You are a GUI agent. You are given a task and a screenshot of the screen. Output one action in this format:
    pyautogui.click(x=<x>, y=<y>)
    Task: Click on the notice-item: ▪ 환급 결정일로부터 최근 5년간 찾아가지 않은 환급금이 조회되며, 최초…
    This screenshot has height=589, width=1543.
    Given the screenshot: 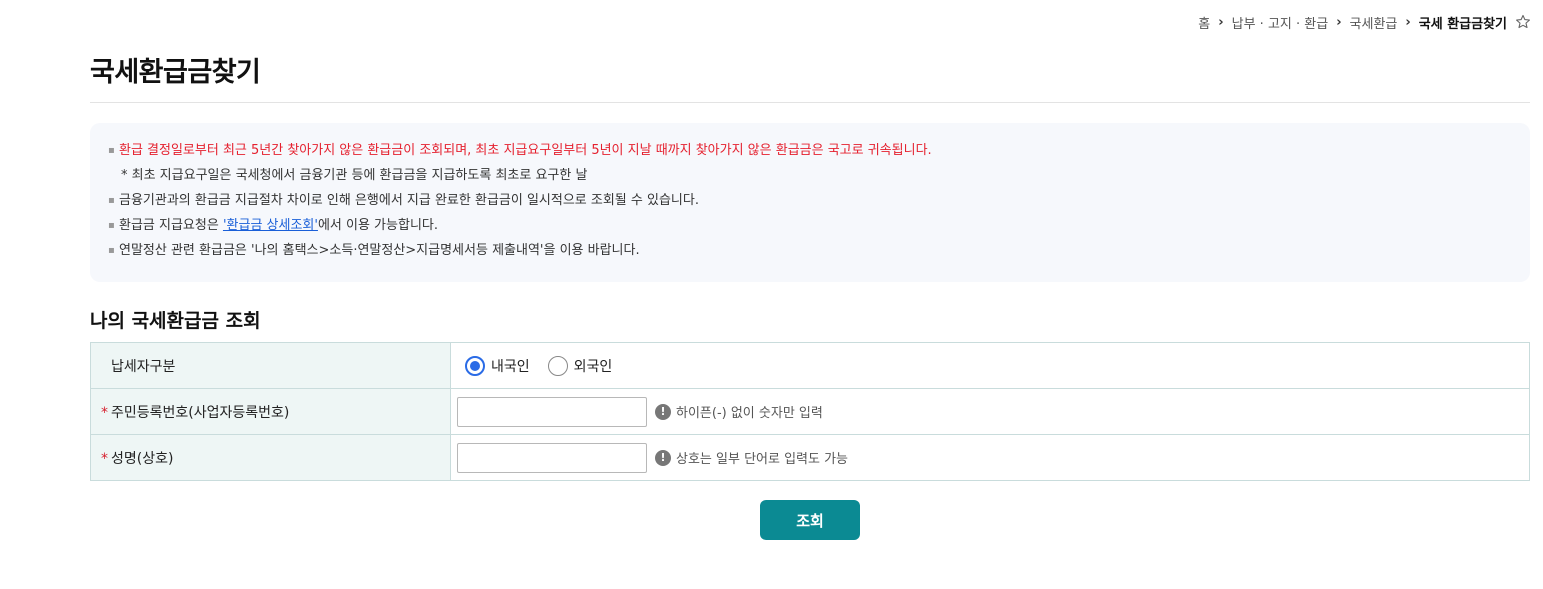 What is the action you would take?
    pyautogui.click(x=819, y=153)
    